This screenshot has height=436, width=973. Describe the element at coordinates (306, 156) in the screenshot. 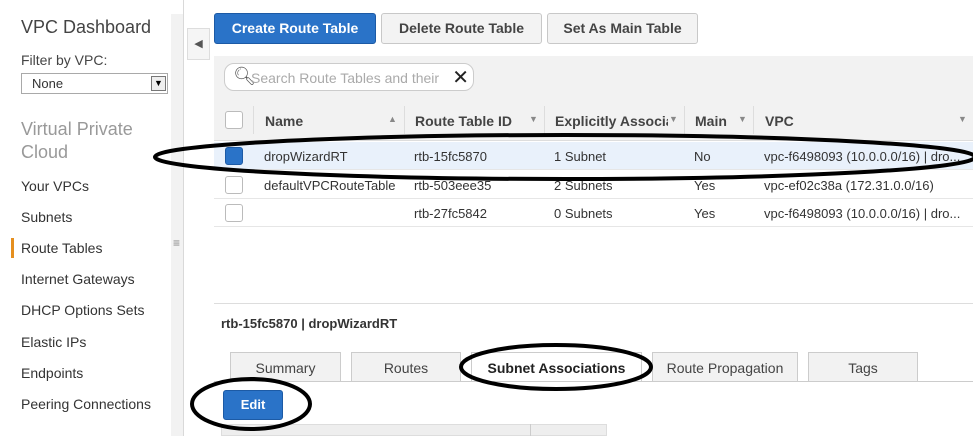

I see `cell-name: dropWizardRT` at that location.